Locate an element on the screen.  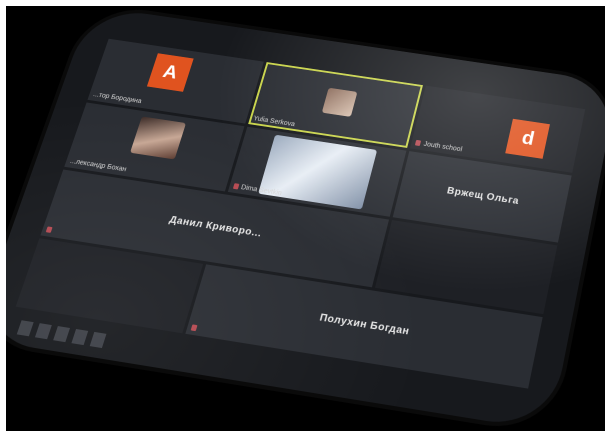
participant-name: Jouth school is located at coordinates (439, 146).